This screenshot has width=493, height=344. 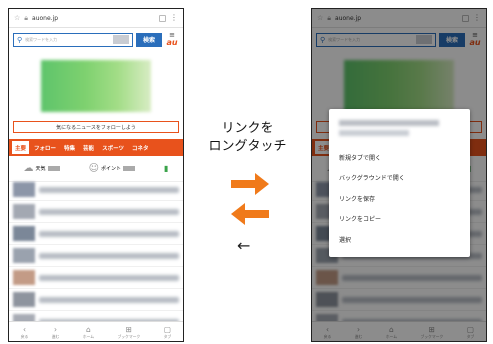 What do you see at coordinates (247, 128) in the screenshot?
I see `instruction-line-1: リンクを` at bounding box center [247, 128].